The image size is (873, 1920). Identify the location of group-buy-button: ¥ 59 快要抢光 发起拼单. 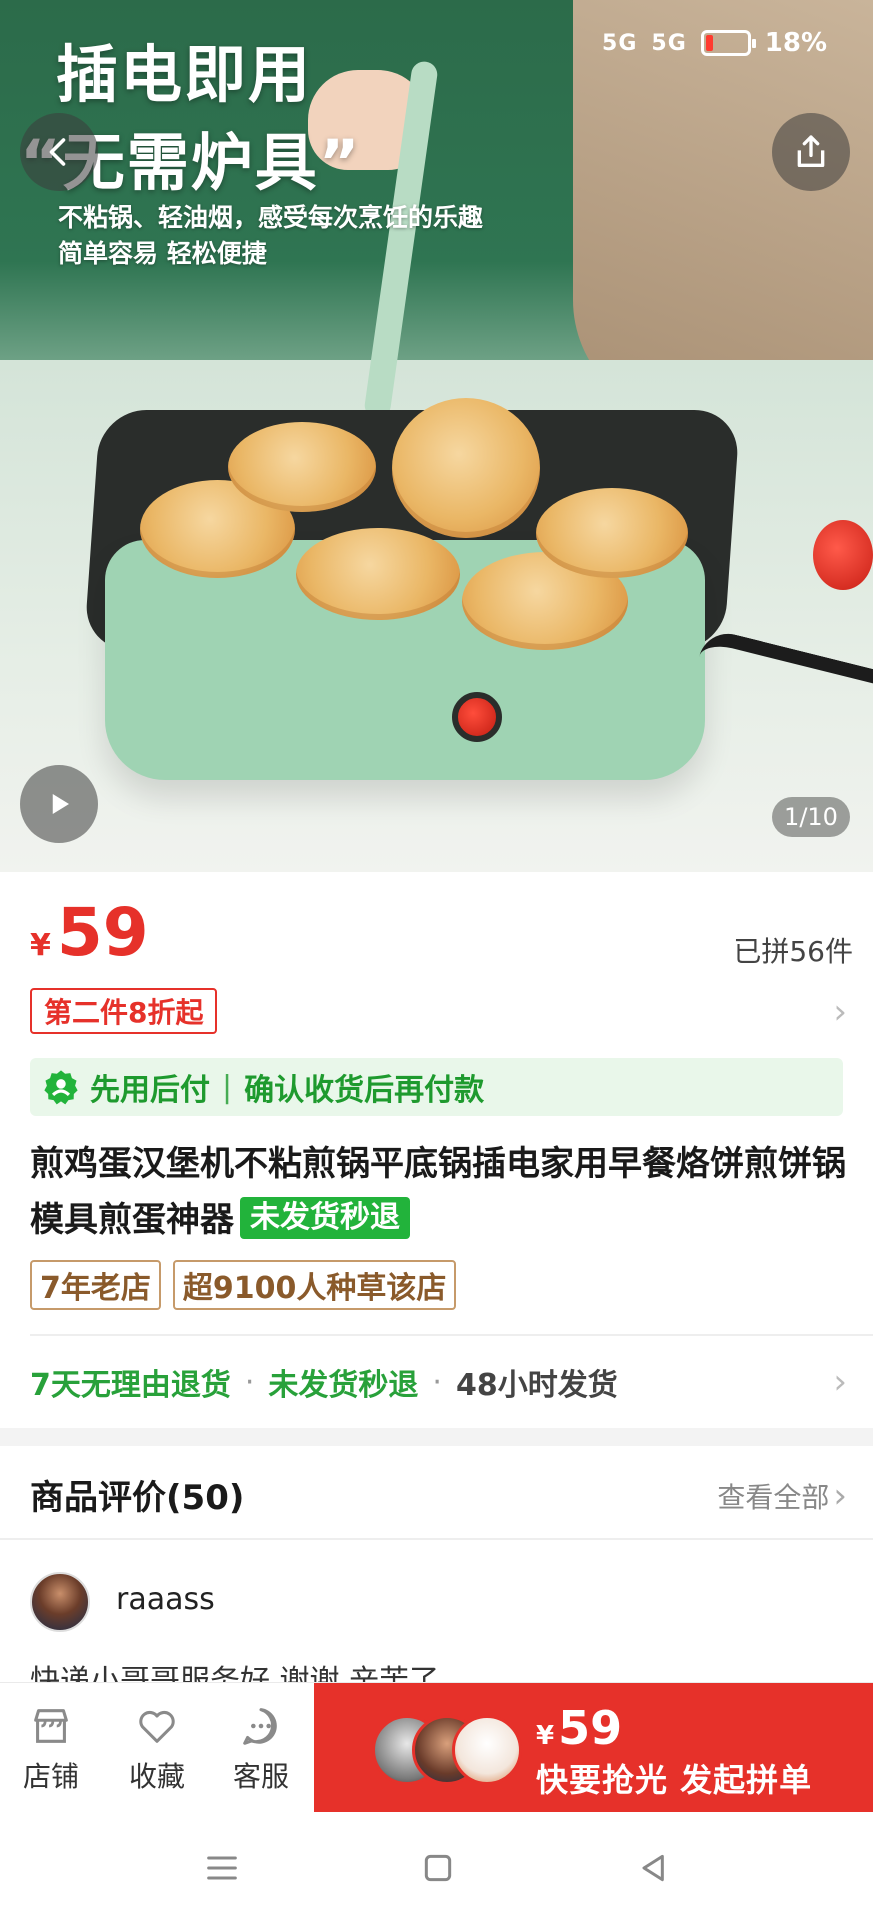
(593, 1748).